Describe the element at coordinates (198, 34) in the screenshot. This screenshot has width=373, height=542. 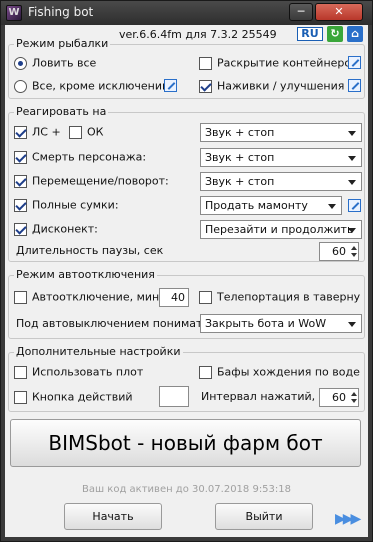
I see `version-text: ver.6.6.4fm для 7.3.2 25549` at that location.